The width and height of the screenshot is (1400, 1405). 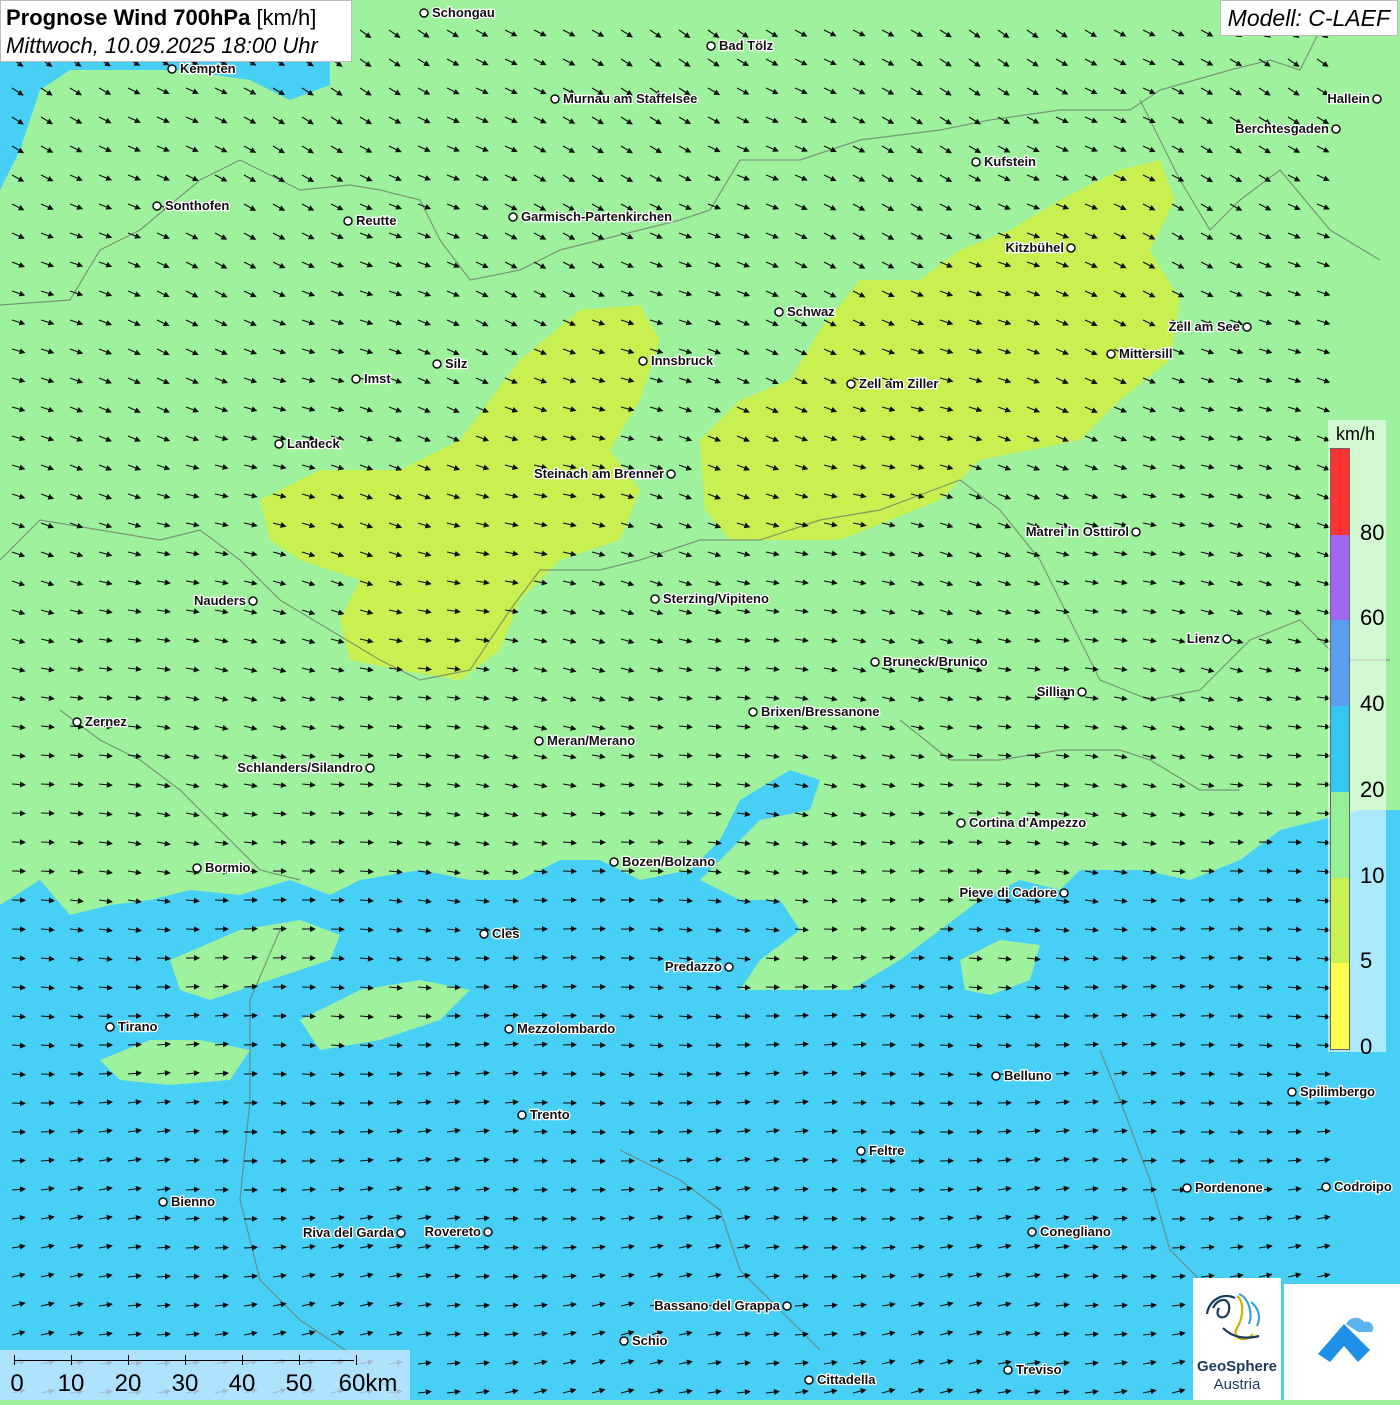 What do you see at coordinates (1039, 1369) in the screenshot?
I see `city-label: Treviso` at bounding box center [1039, 1369].